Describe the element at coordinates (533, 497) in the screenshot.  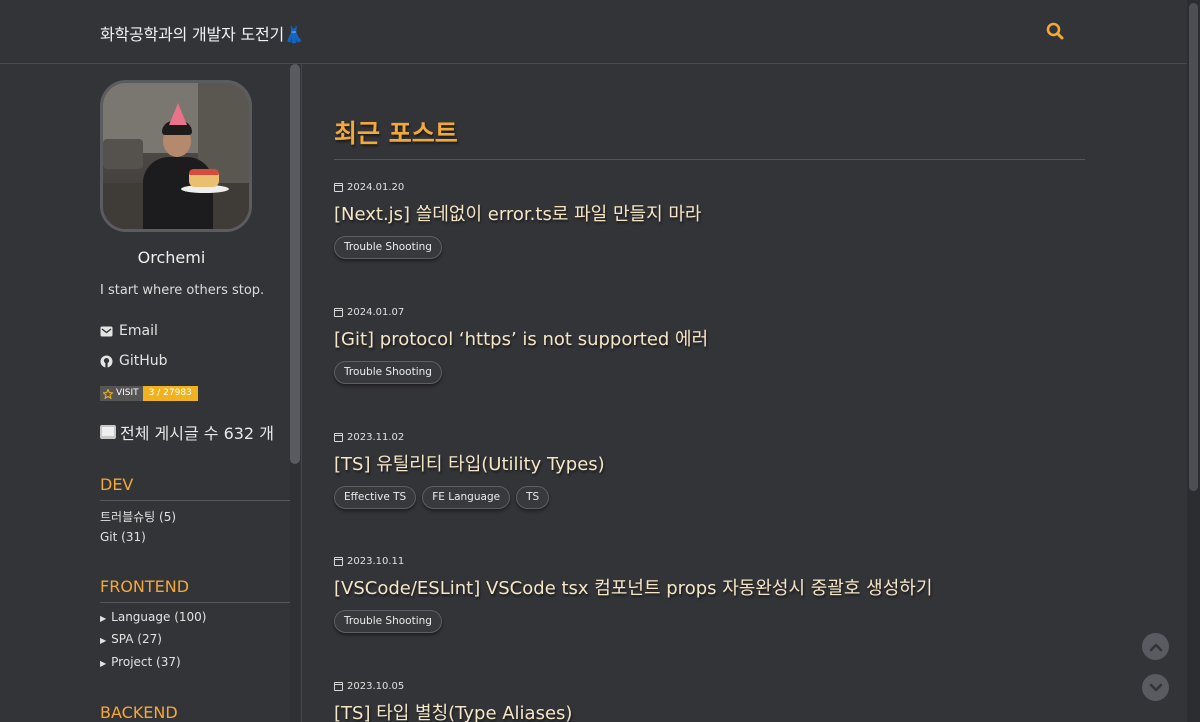
I see `tag-ts: TS` at that location.